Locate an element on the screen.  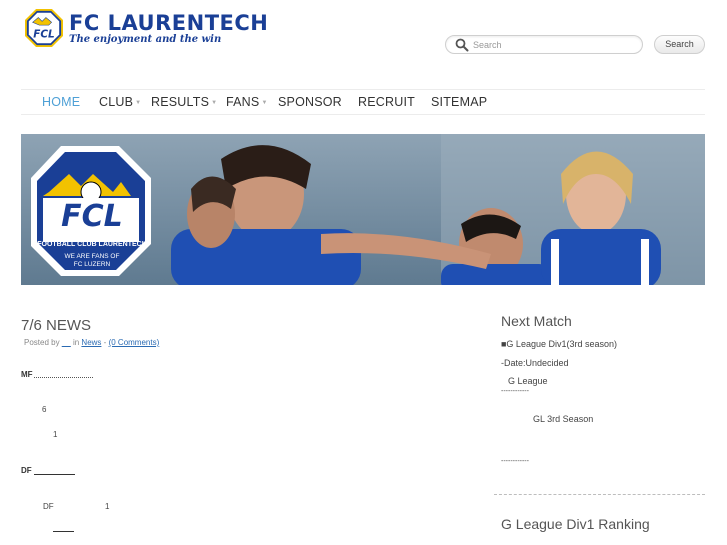
search-icon is located at coordinates (462, 45).